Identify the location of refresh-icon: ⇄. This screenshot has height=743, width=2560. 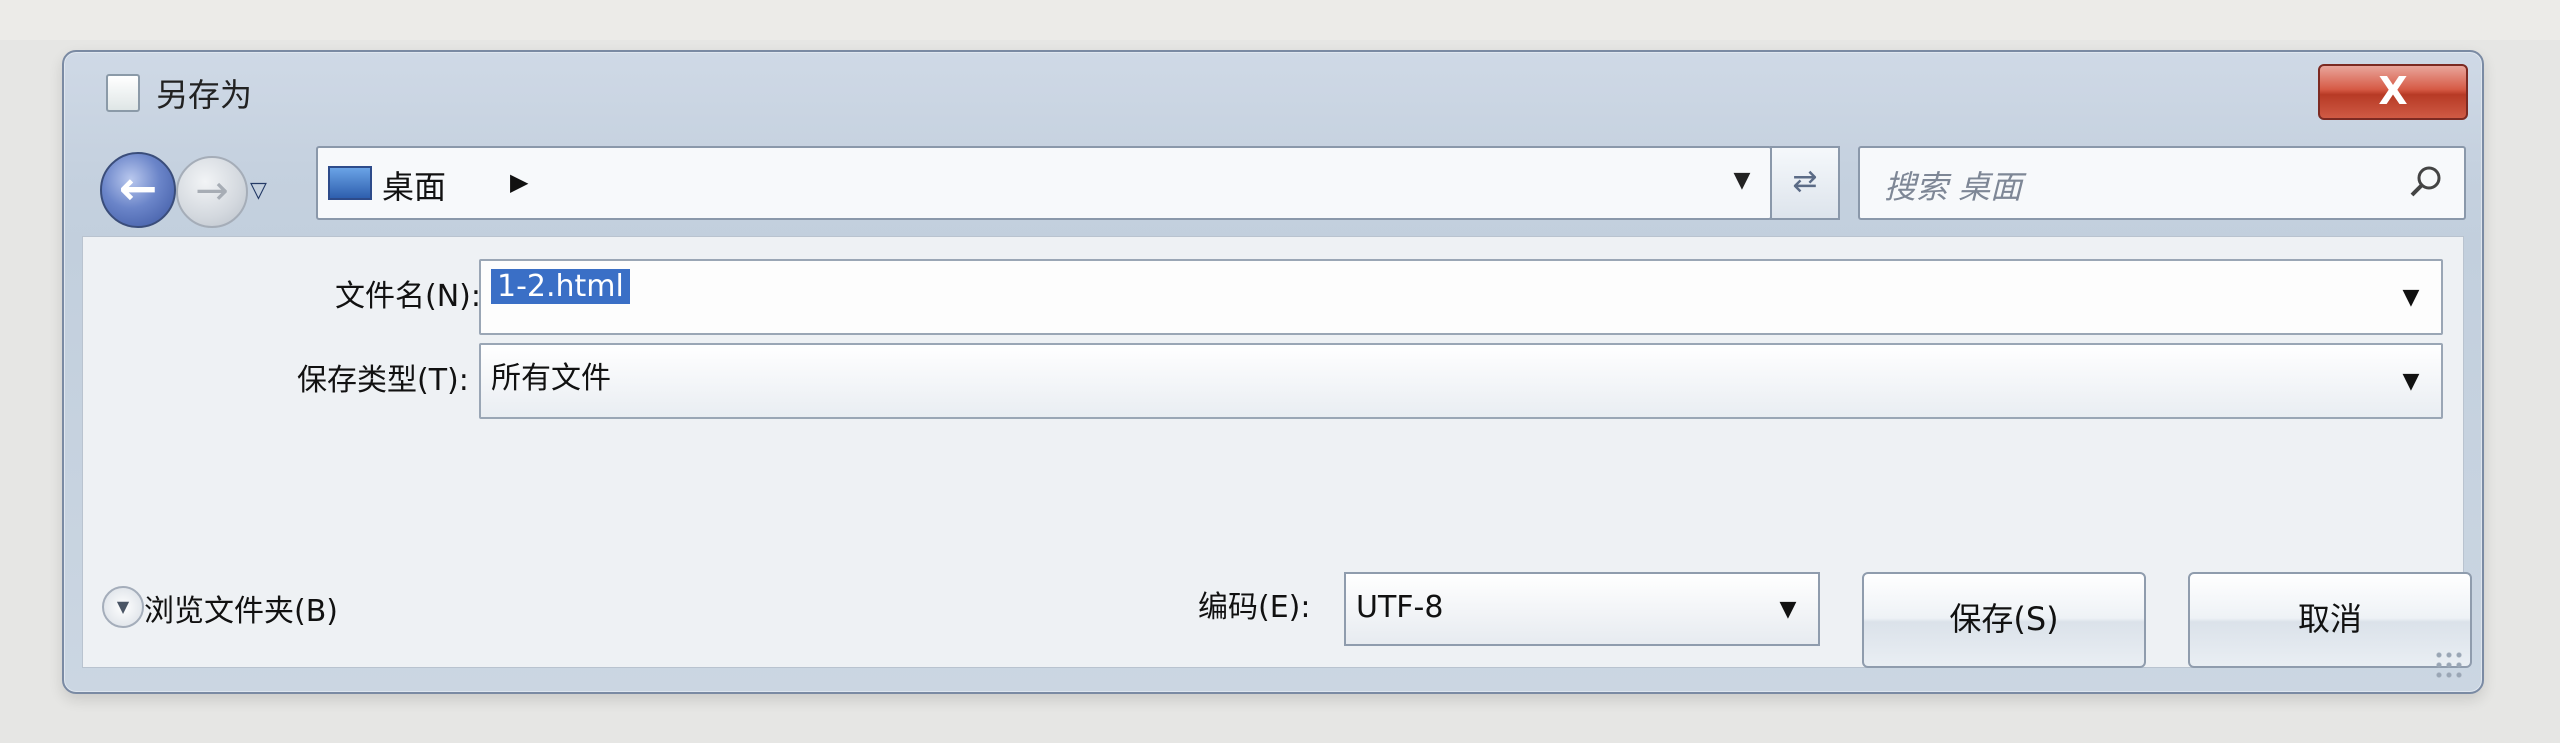
(1805, 181).